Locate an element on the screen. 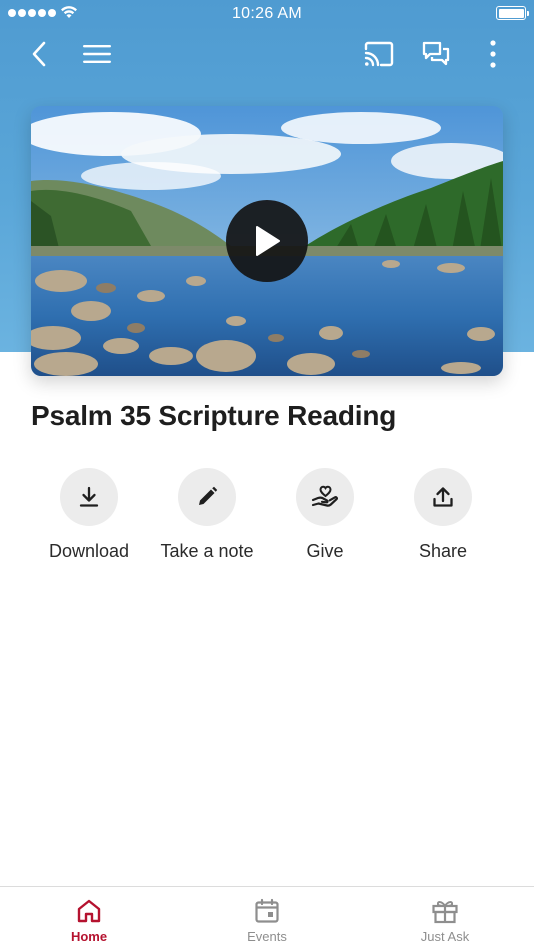  download-button-circle is located at coordinates (89, 497).